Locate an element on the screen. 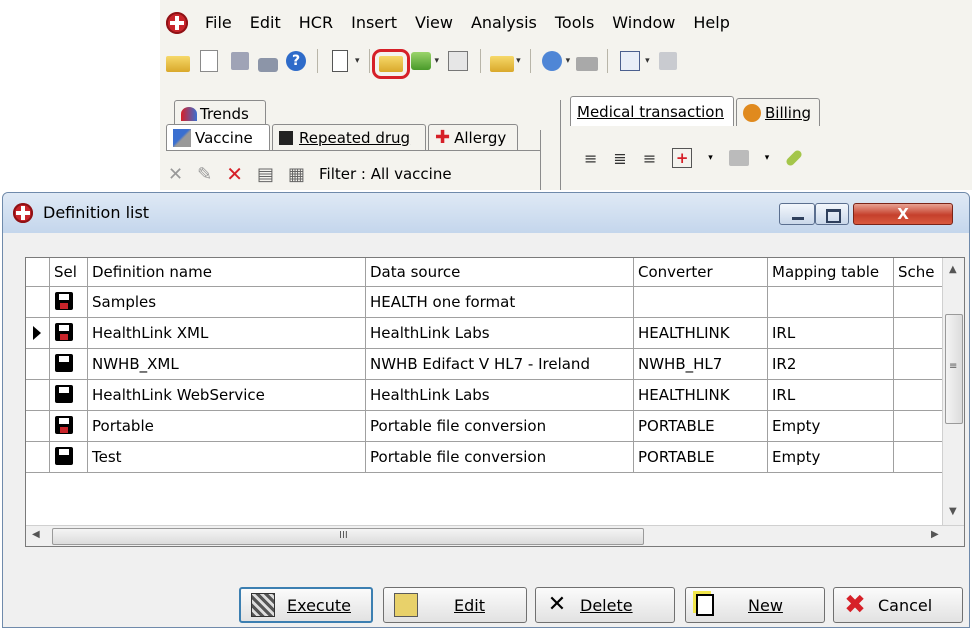 The height and width of the screenshot is (630, 972). vertical-scroll-thumb: ≡ is located at coordinates (954, 369).